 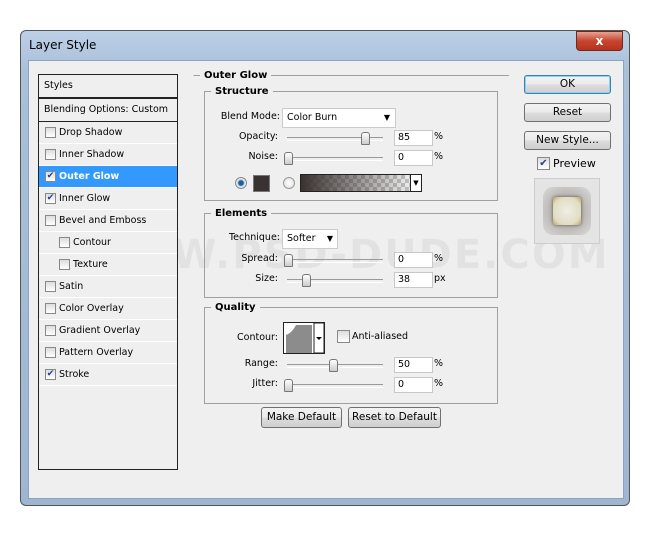 What do you see at coordinates (439, 136) in the screenshot?
I see `opacity-unit: %` at bounding box center [439, 136].